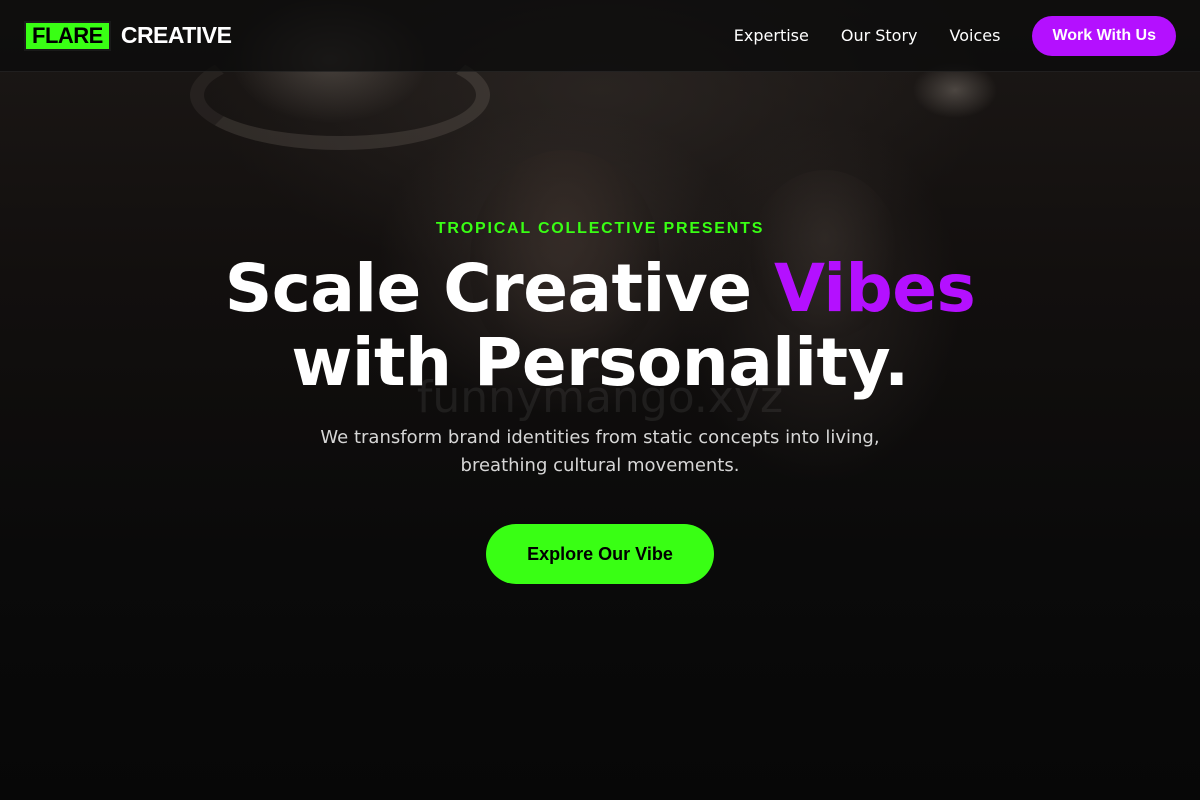 Image resolution: width=1200 pixels, height=800 pixels. I want to click on headline-line2-text: with Personality., so click(600, 362).